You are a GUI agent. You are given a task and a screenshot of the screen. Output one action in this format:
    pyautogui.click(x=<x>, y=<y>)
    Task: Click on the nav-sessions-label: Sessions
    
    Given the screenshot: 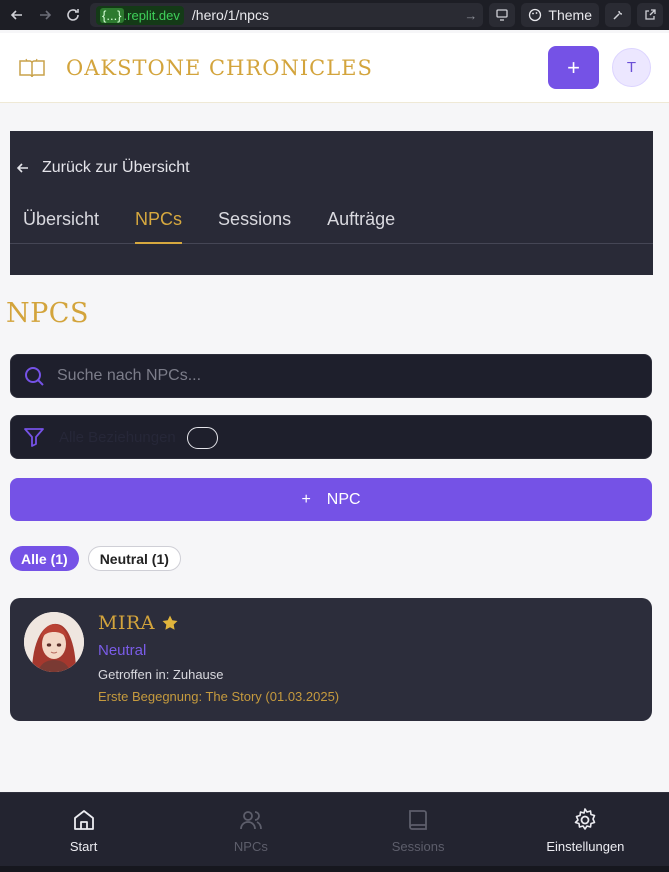 What is the action you would take?
    pyautogui.click(x=418, y=846)
    